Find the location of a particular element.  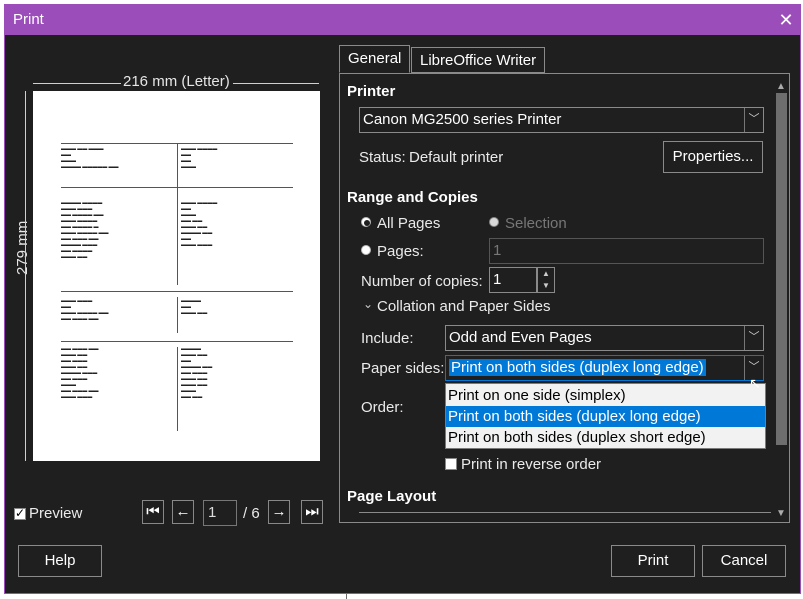

selection-label: Selection is located at coordinates (536, 223).